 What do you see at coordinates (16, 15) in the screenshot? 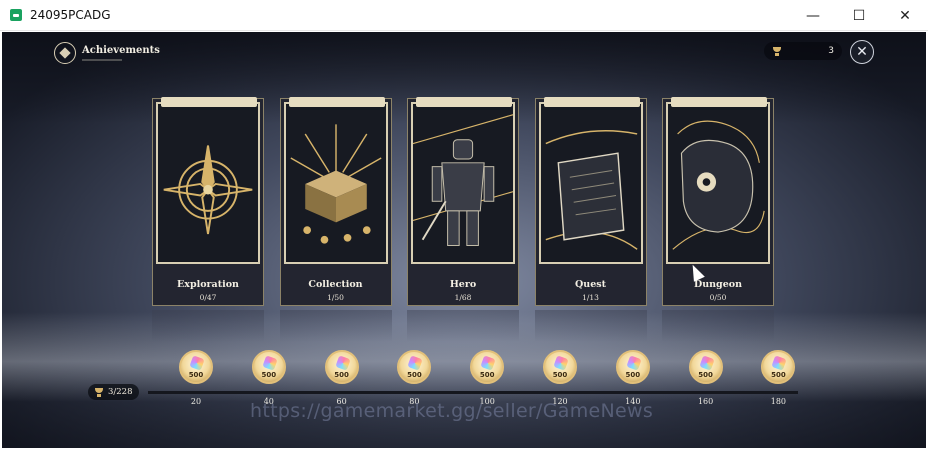
I see `app-icon` at bounding box center [16, 15].